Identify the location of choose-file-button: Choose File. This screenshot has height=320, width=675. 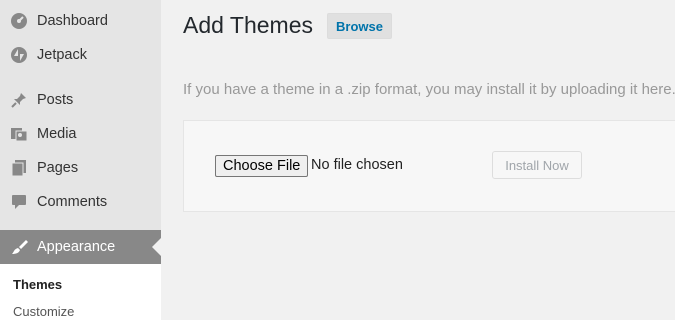
(262, 166).